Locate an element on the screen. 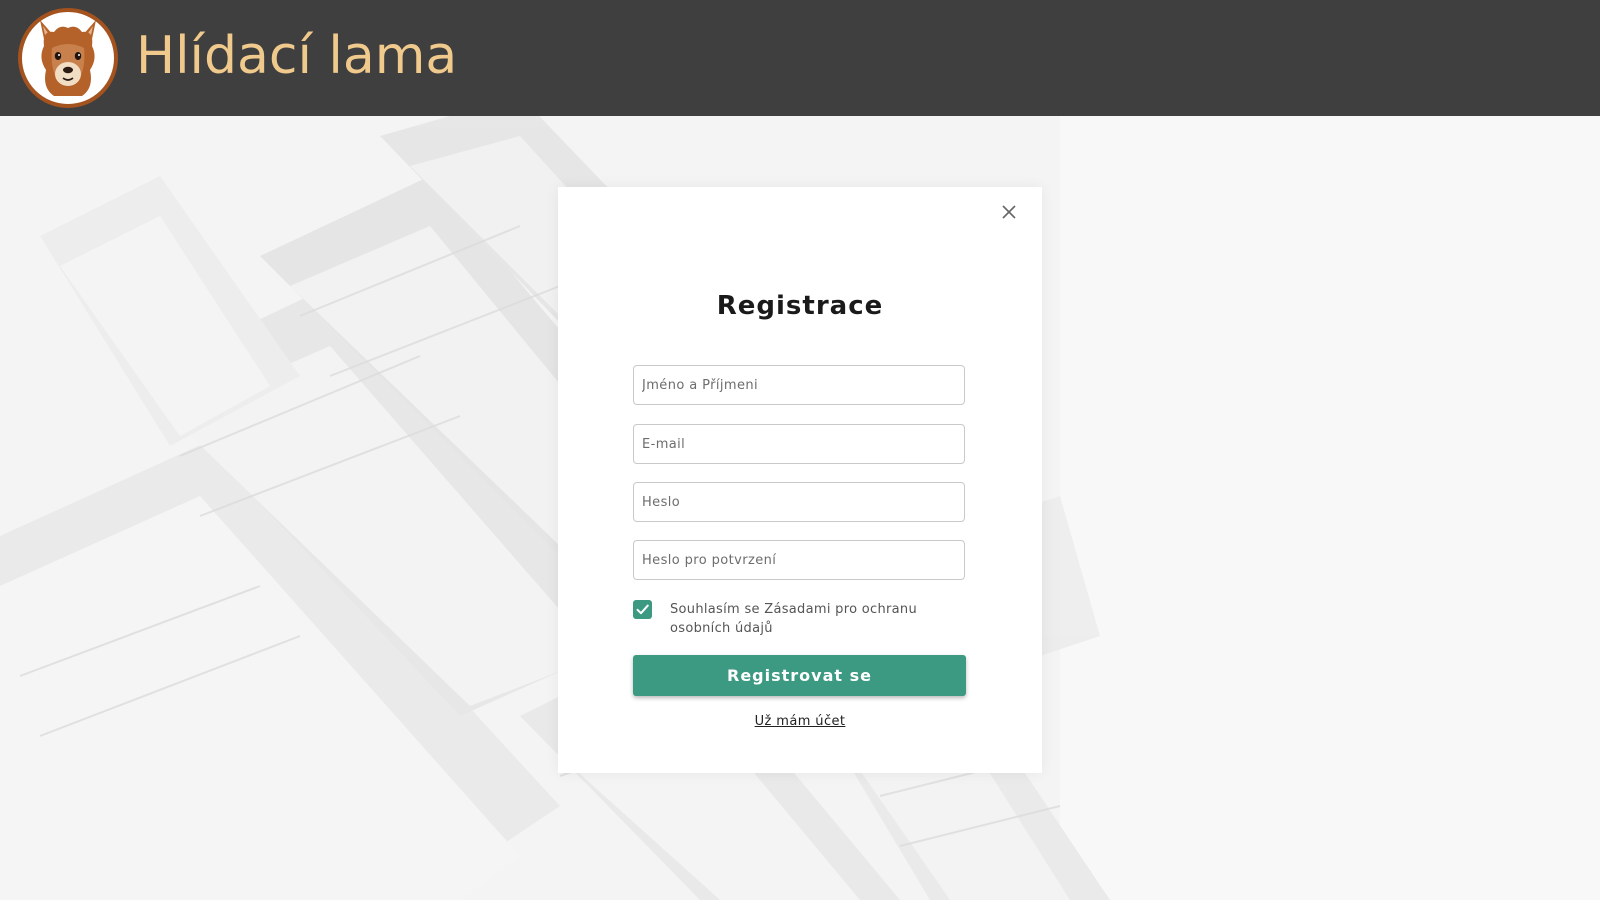 This screenshot has height=900, width=1600. password-field is located at coordinates (799, 502).